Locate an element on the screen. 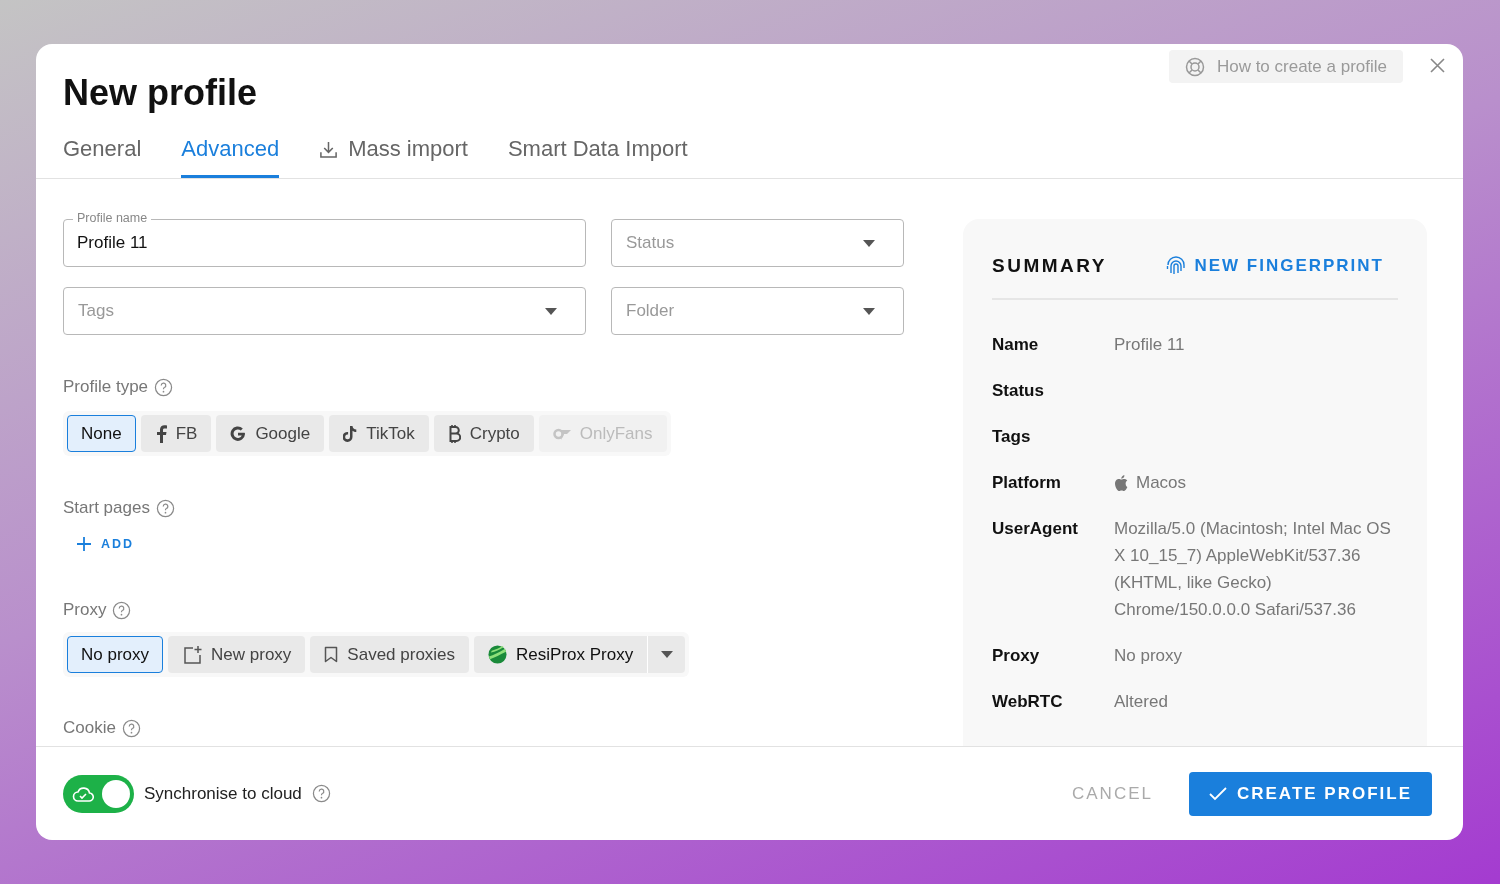  tab: Smart Data Import is located at coordinates (597, 156).